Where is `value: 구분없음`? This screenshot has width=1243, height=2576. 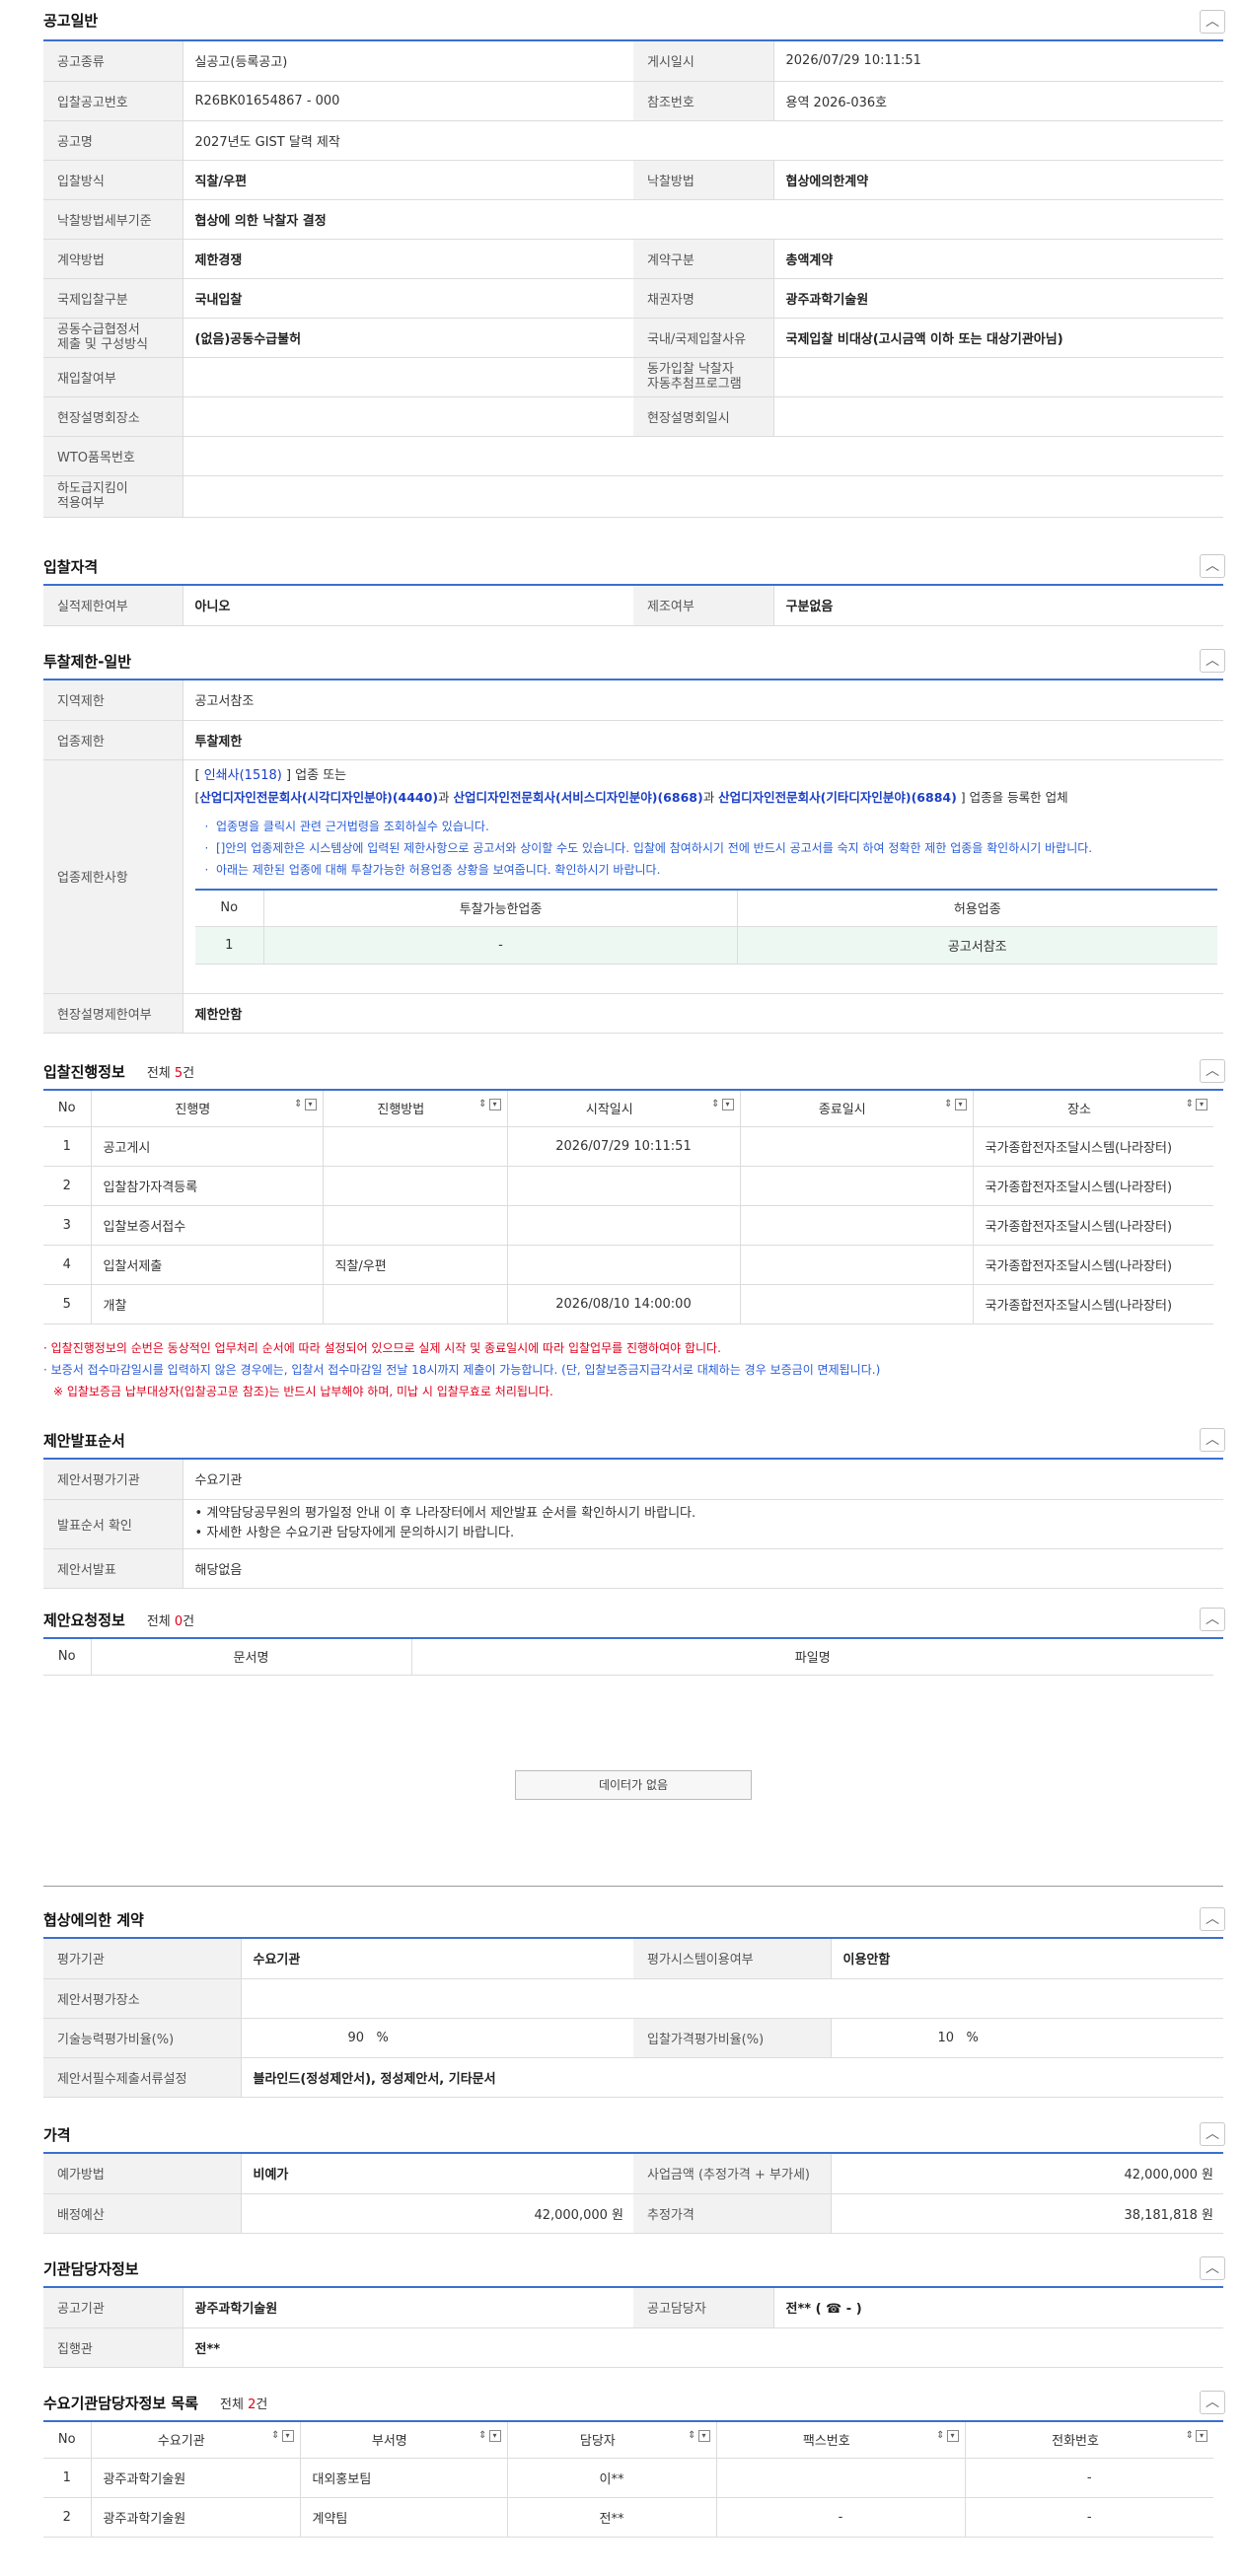
value: 구분없음 is located at coordinates (998, 606).